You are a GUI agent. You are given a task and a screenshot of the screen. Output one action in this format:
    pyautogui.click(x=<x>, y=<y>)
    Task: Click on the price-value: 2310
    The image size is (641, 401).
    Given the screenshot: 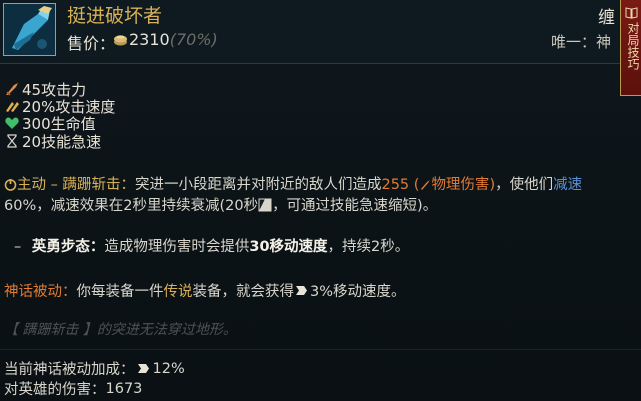 What is the action you would take?
    pyautogui.click(x=149, y=39)
    